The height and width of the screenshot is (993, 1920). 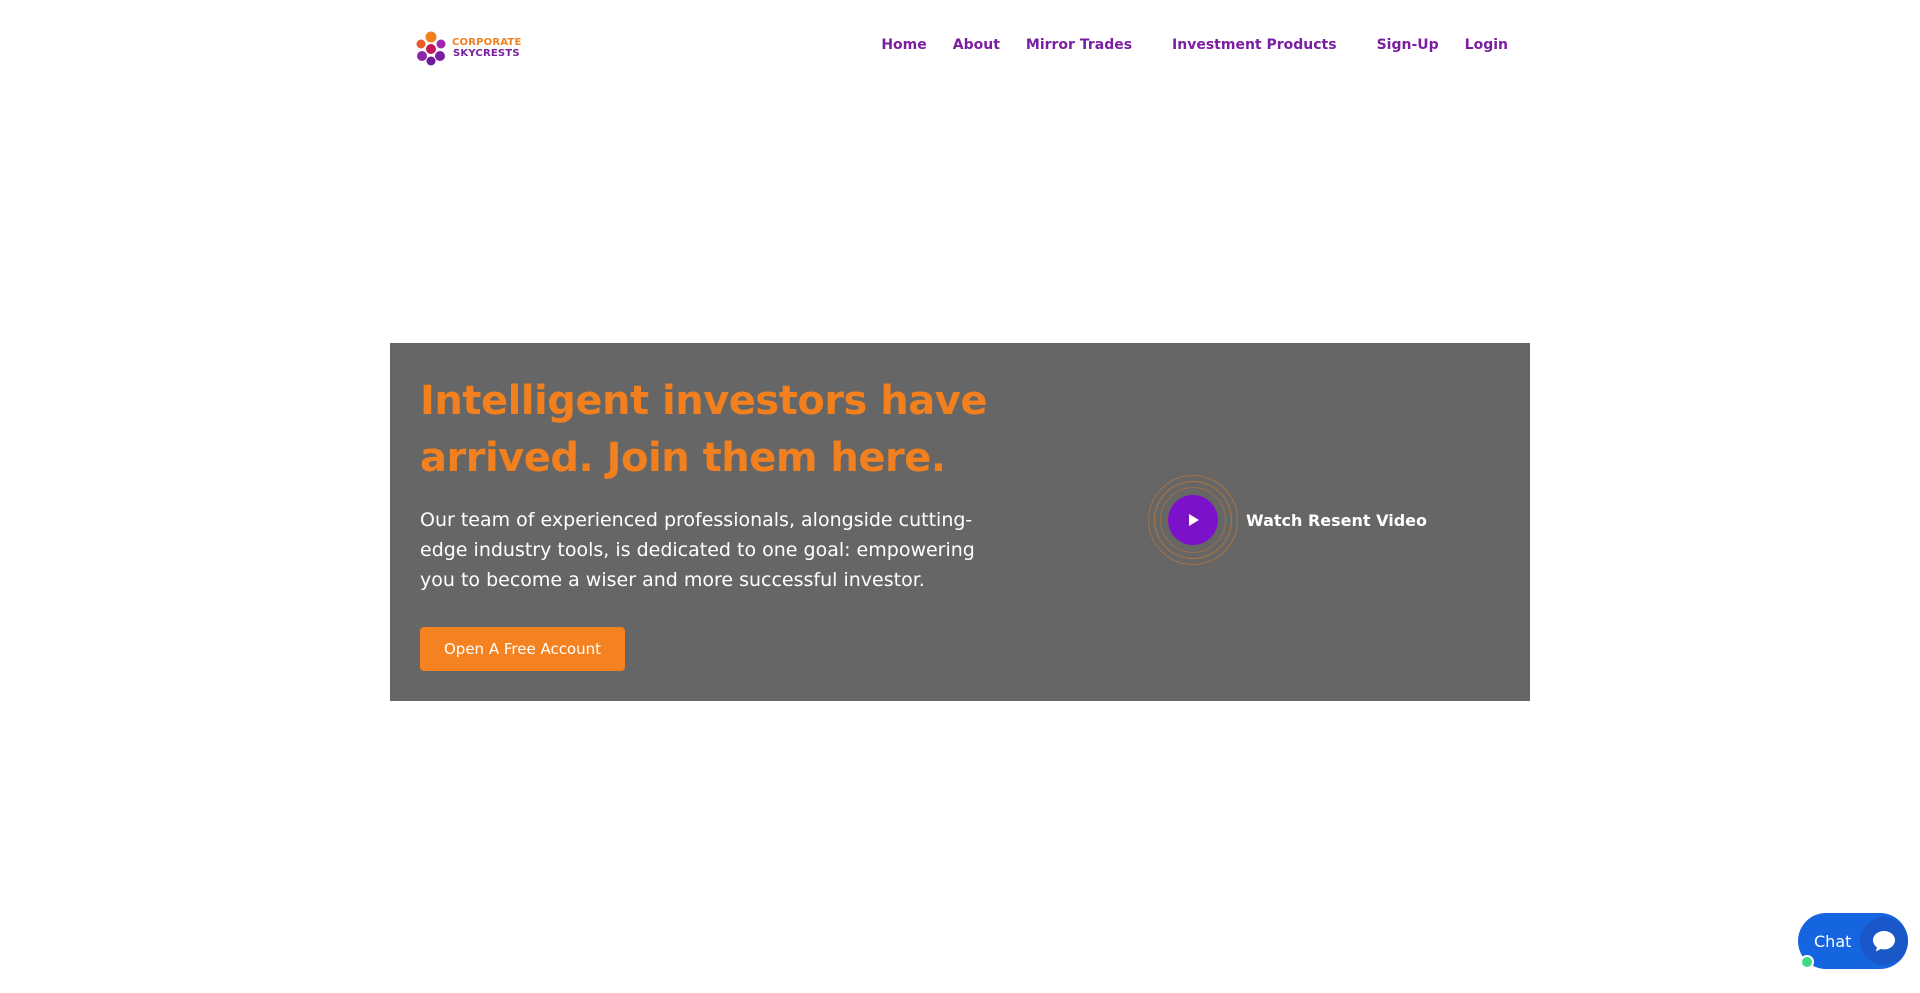 What do you see at coordinates (1079, 45) in the screenshot?
I see `nav-mirror-trades: Mirror Trades` at bounding box center [1079, 45].